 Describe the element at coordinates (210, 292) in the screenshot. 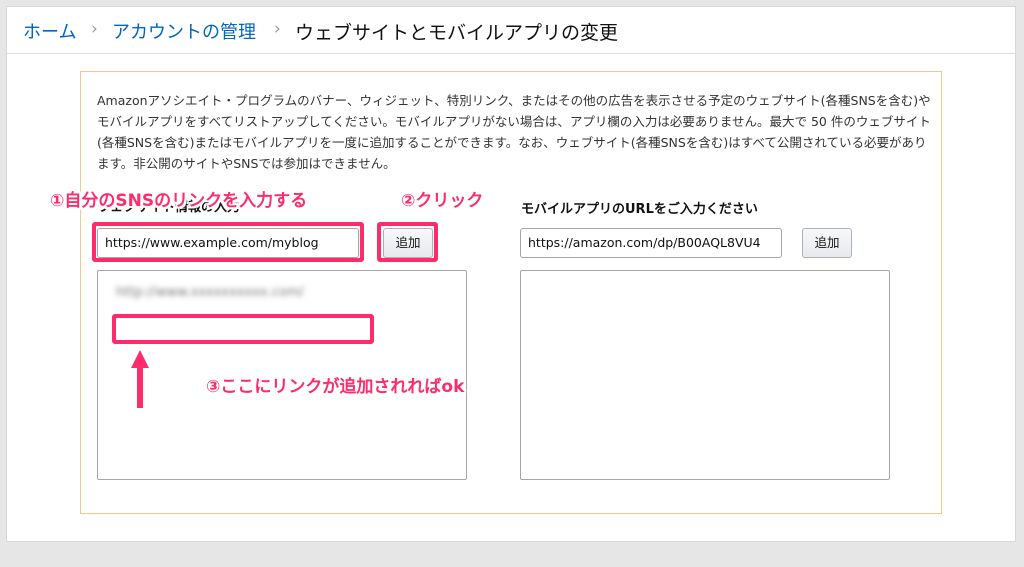

I see `website-list-item: http://www.xxxxxxxxxx.com/` at that location.